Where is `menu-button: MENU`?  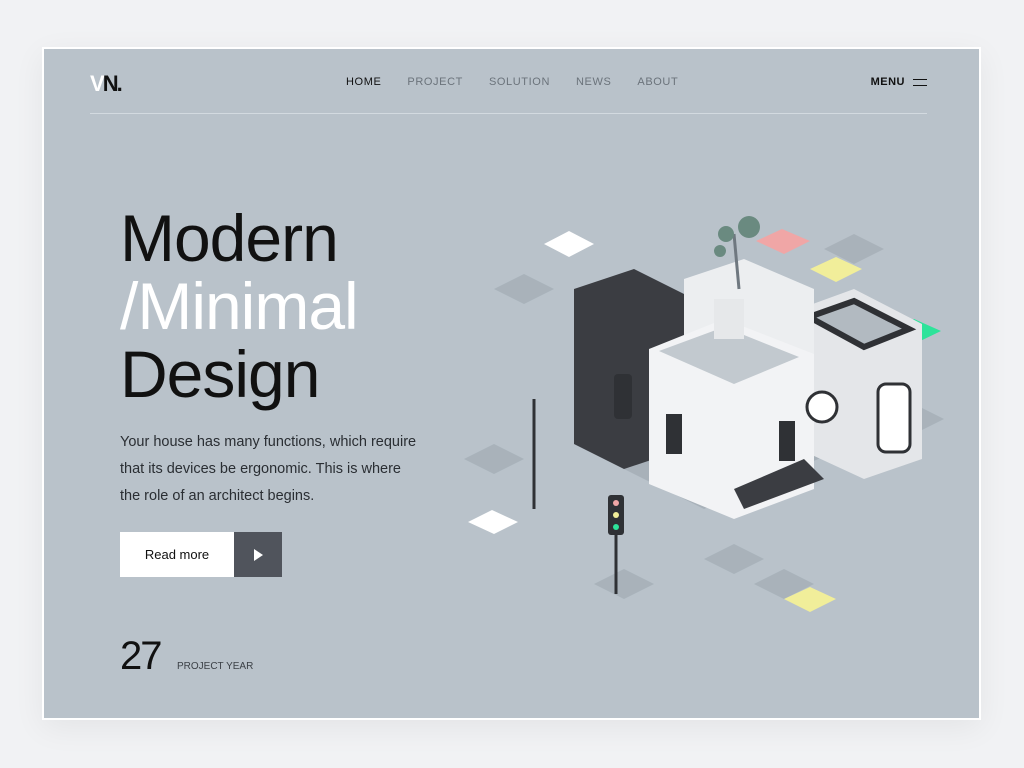 menu-button: MENU is located at coordinates (899, 82).